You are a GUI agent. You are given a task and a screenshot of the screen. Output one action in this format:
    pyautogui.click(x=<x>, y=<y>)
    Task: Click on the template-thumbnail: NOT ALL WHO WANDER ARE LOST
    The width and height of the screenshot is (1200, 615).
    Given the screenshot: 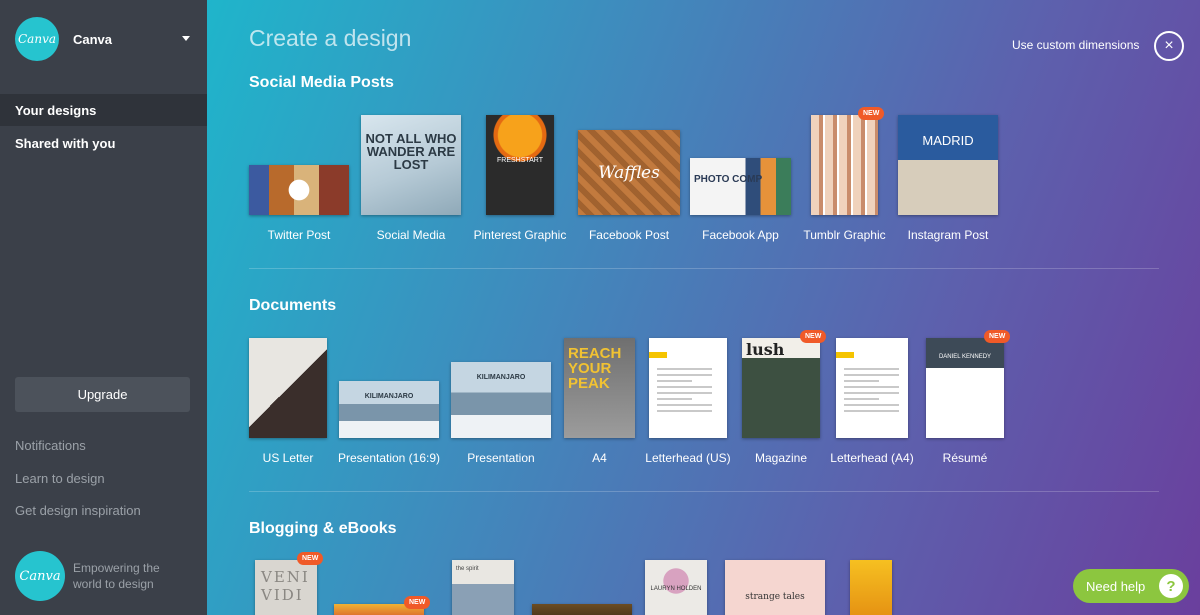 What is the action you would take?
    pyautogui.click(x=411, y=165)
    